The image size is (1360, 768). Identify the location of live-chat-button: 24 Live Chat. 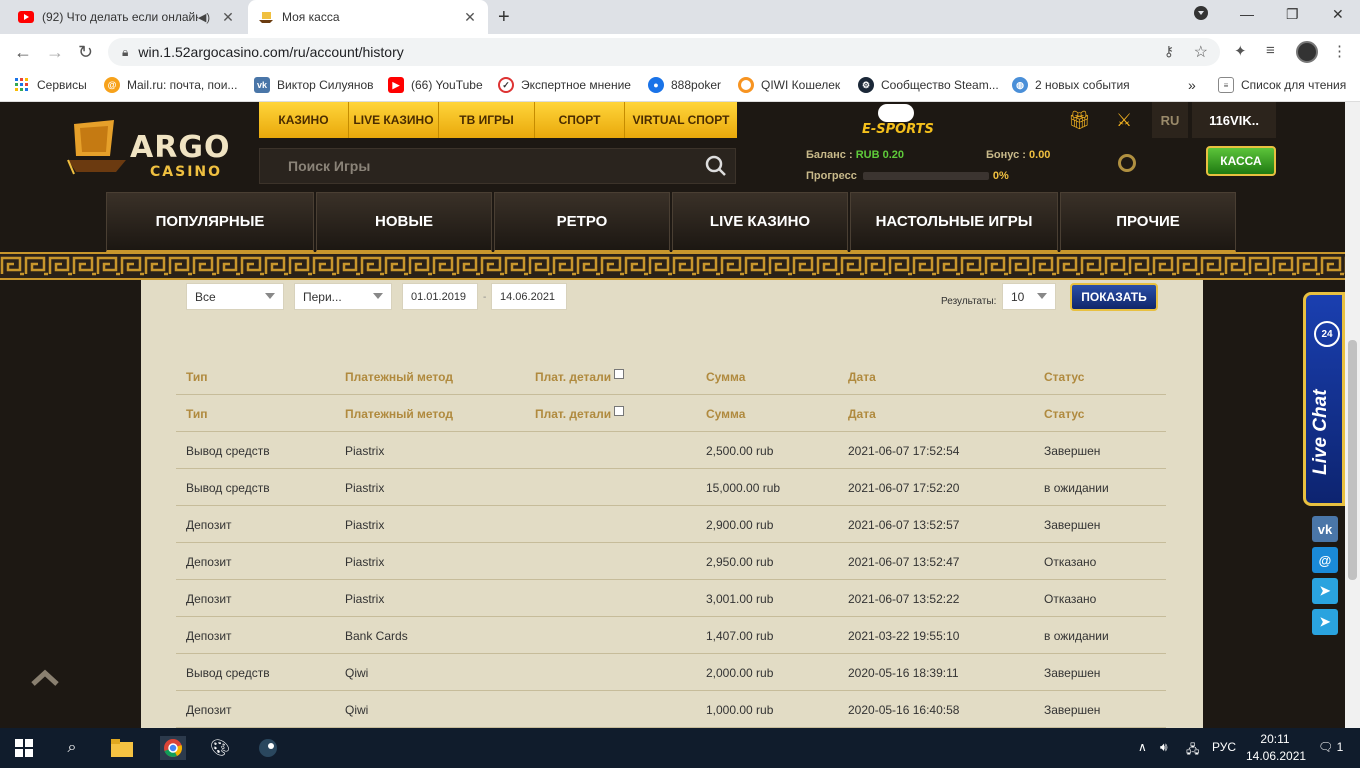
(1324, 399).